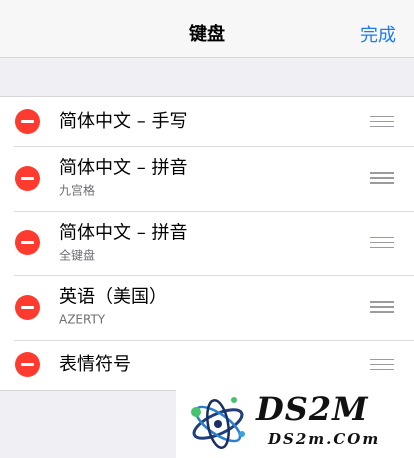  Describe the element at coordinates (207, 364) in the screenshot. I see `list-item: 表情符号` at that location.